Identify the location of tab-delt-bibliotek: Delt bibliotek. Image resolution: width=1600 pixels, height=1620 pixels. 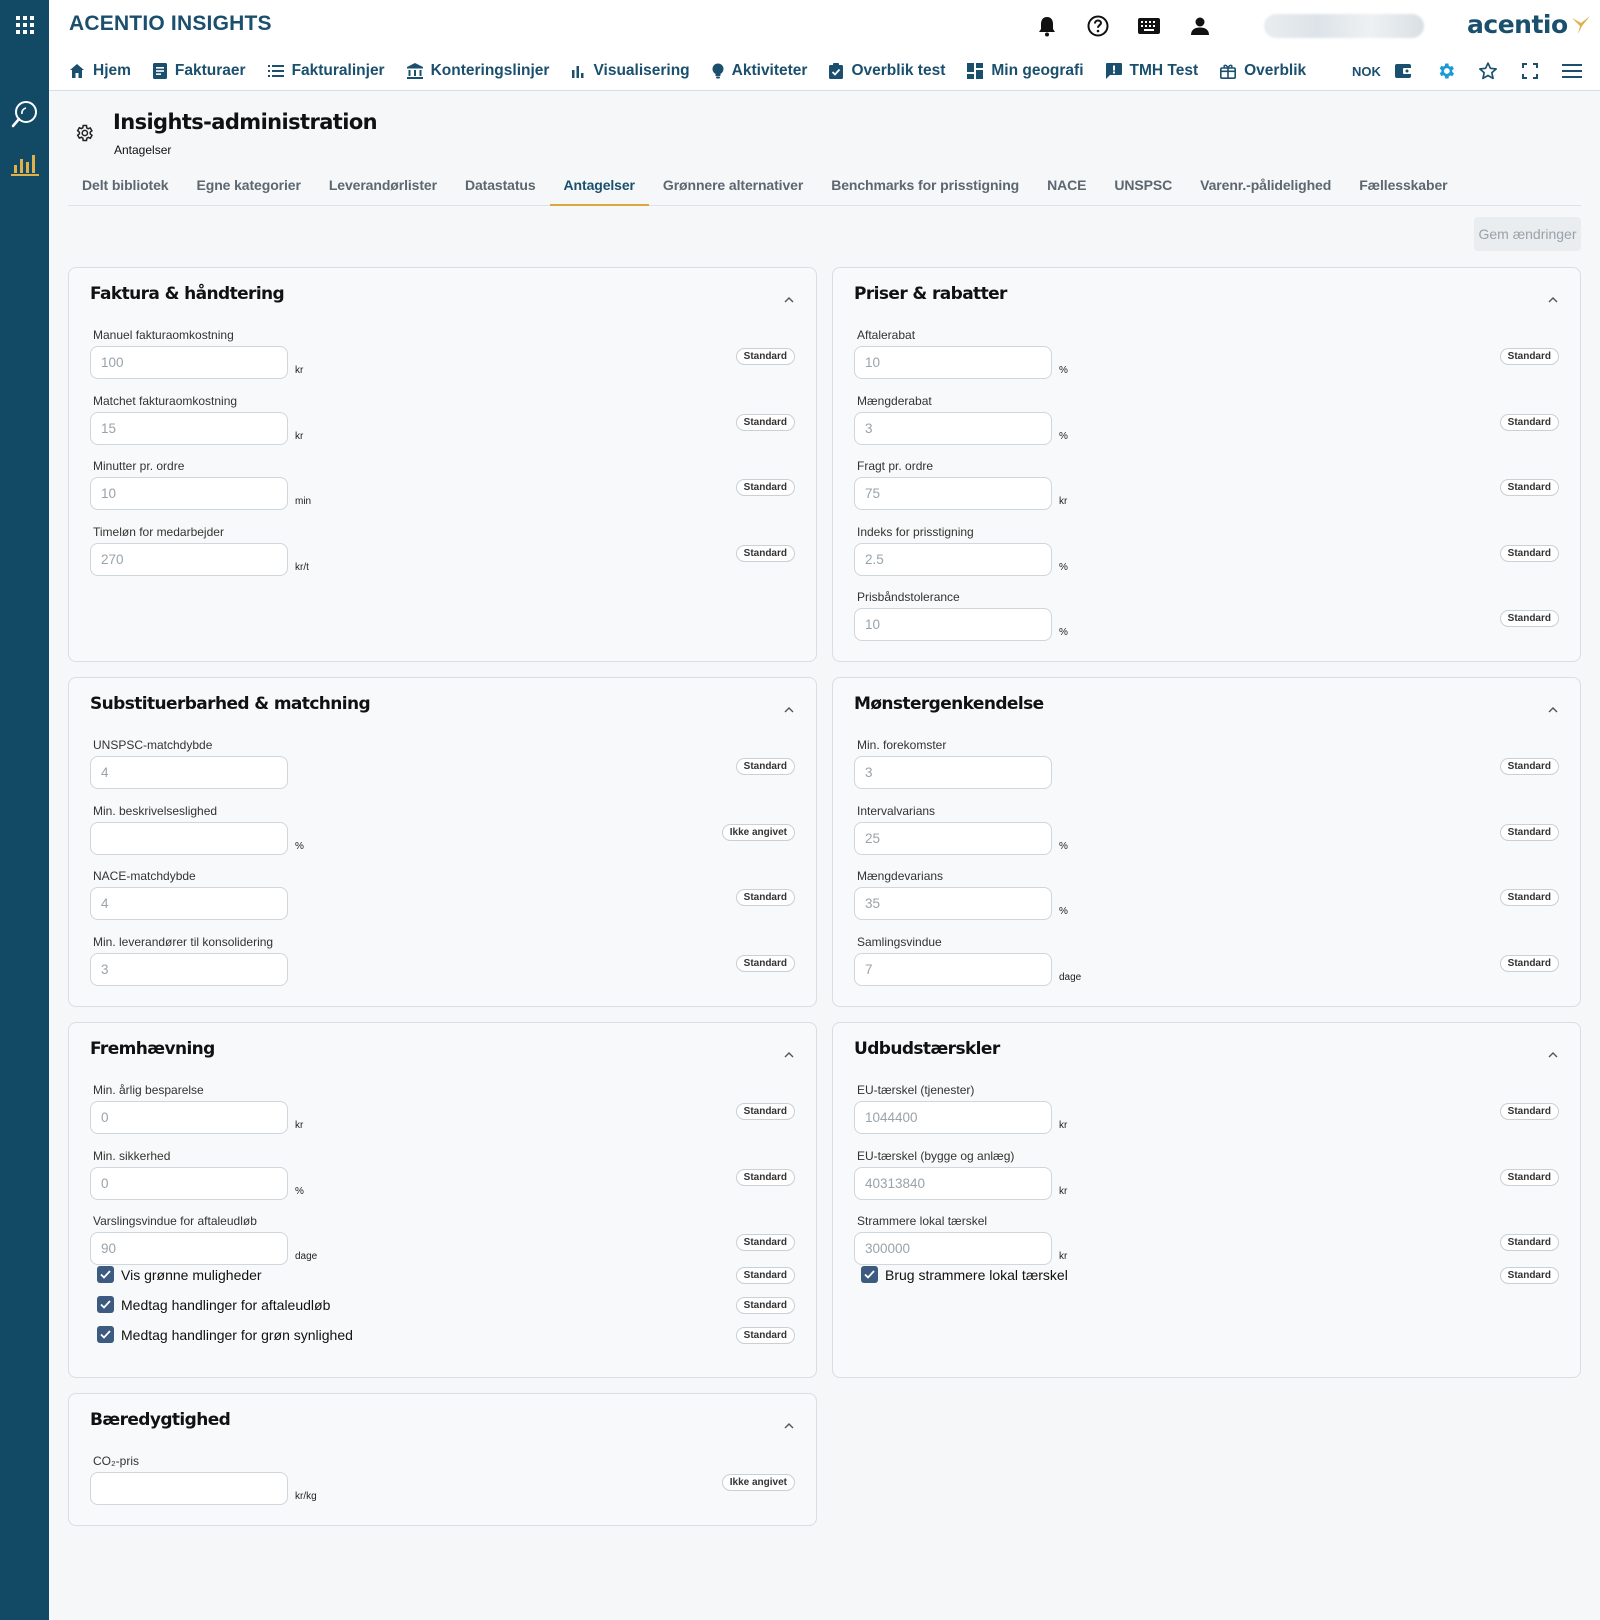
(125, 188).